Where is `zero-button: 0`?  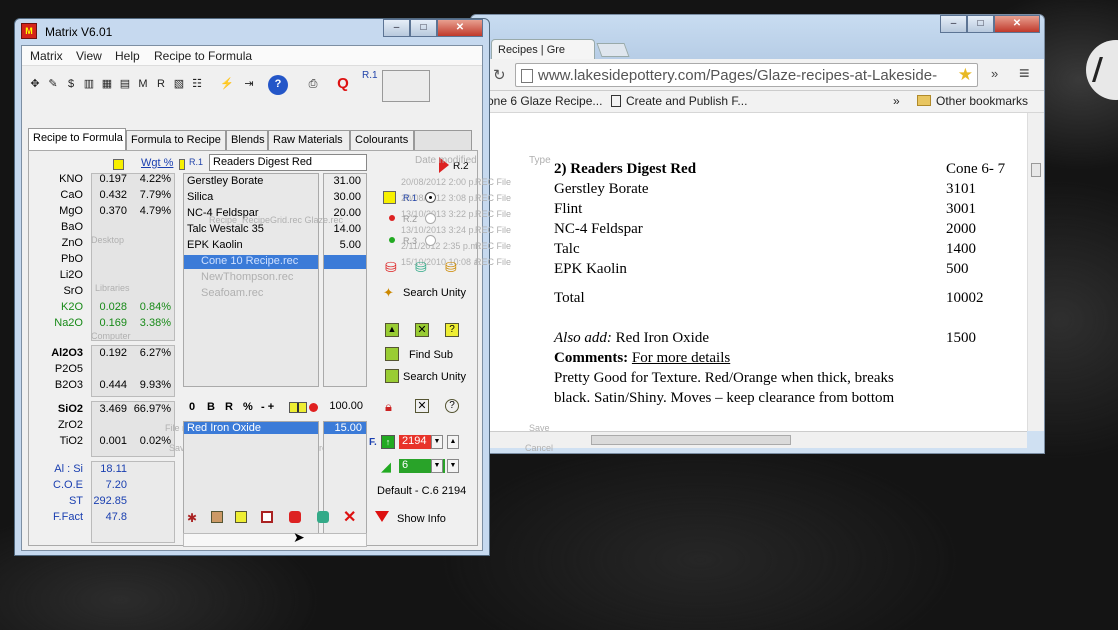 zero-button: 0 is located at coordinates (192, 407).